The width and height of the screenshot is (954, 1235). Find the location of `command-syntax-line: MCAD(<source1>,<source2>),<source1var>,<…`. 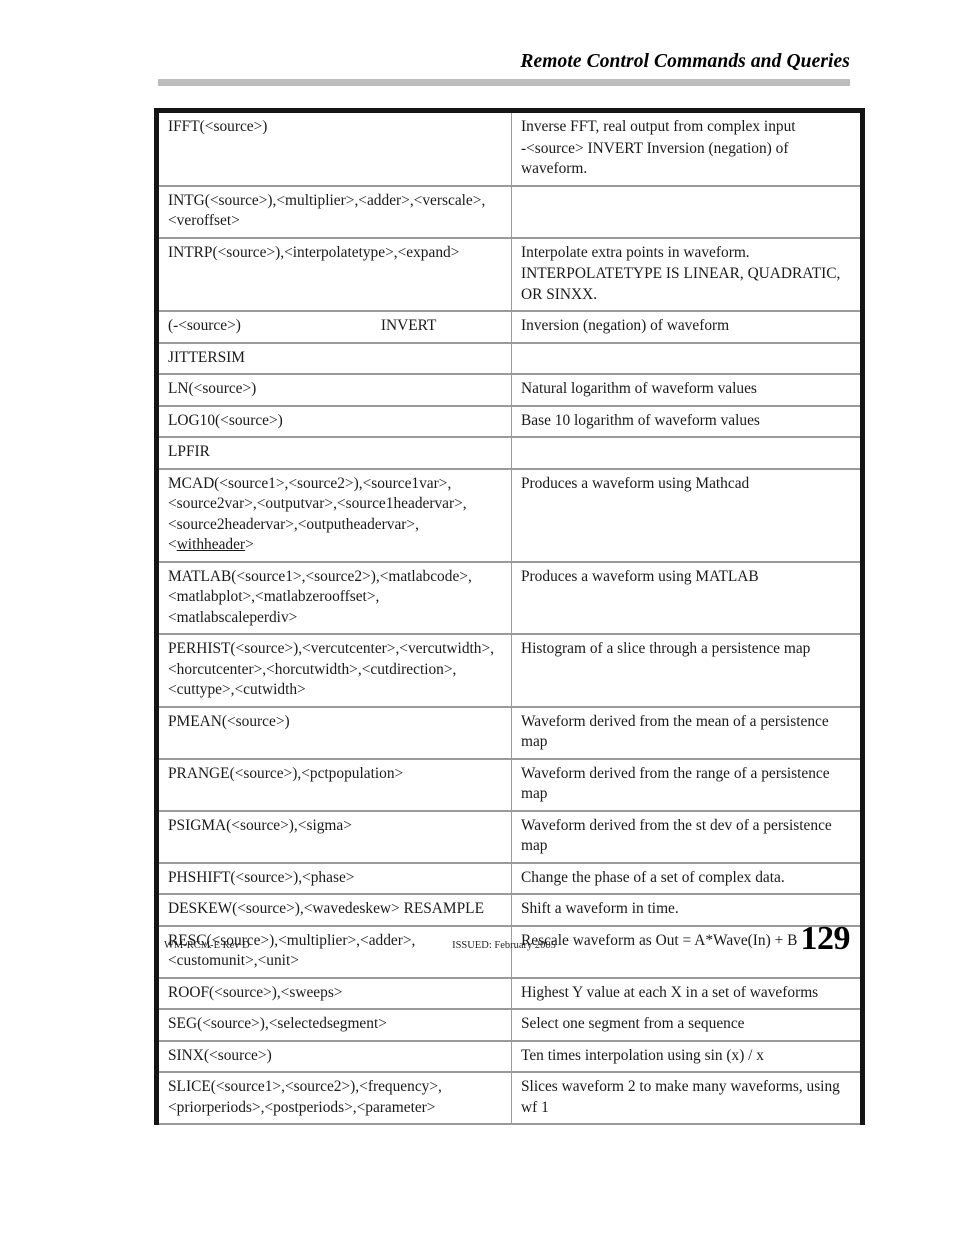

command-syntax-line: MCAD(<source1>,<source2>),<source1var>,<… is located at coordinates (336, 515).